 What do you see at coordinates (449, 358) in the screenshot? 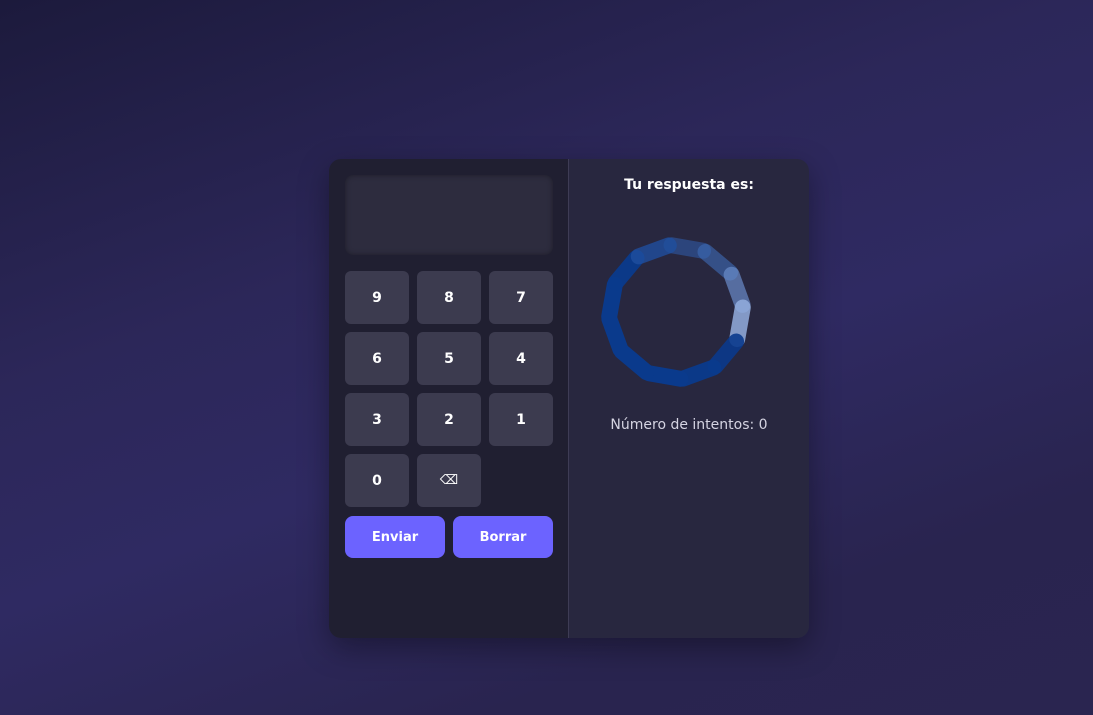
I see `key-5: 5` at bounding box center [449, 358].